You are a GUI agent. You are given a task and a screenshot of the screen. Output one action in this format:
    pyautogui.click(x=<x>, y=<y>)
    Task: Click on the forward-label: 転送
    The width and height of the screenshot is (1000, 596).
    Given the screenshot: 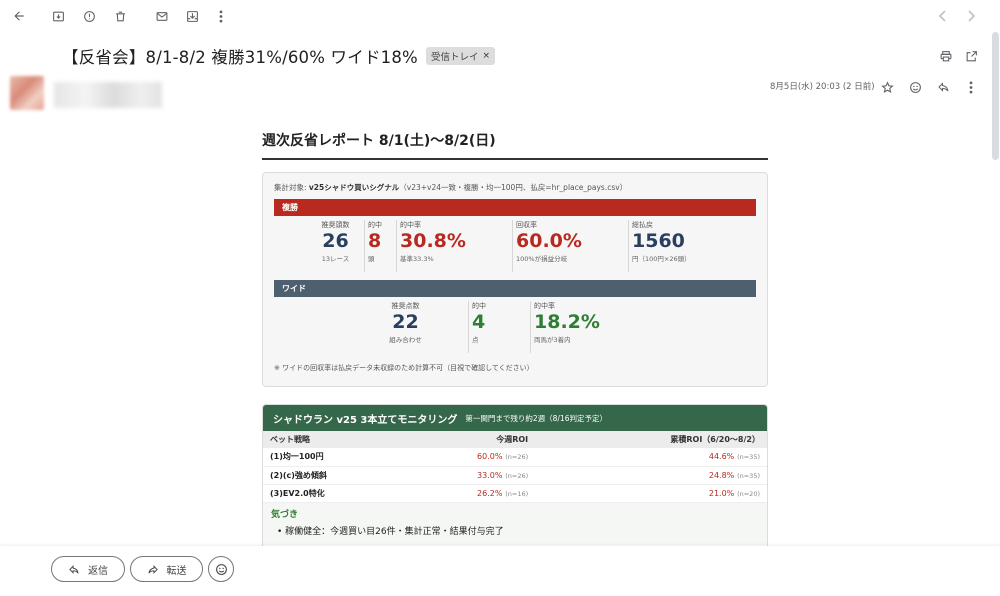 What is the action you would take?
    pyautogui.click(x=176, y=571)
    